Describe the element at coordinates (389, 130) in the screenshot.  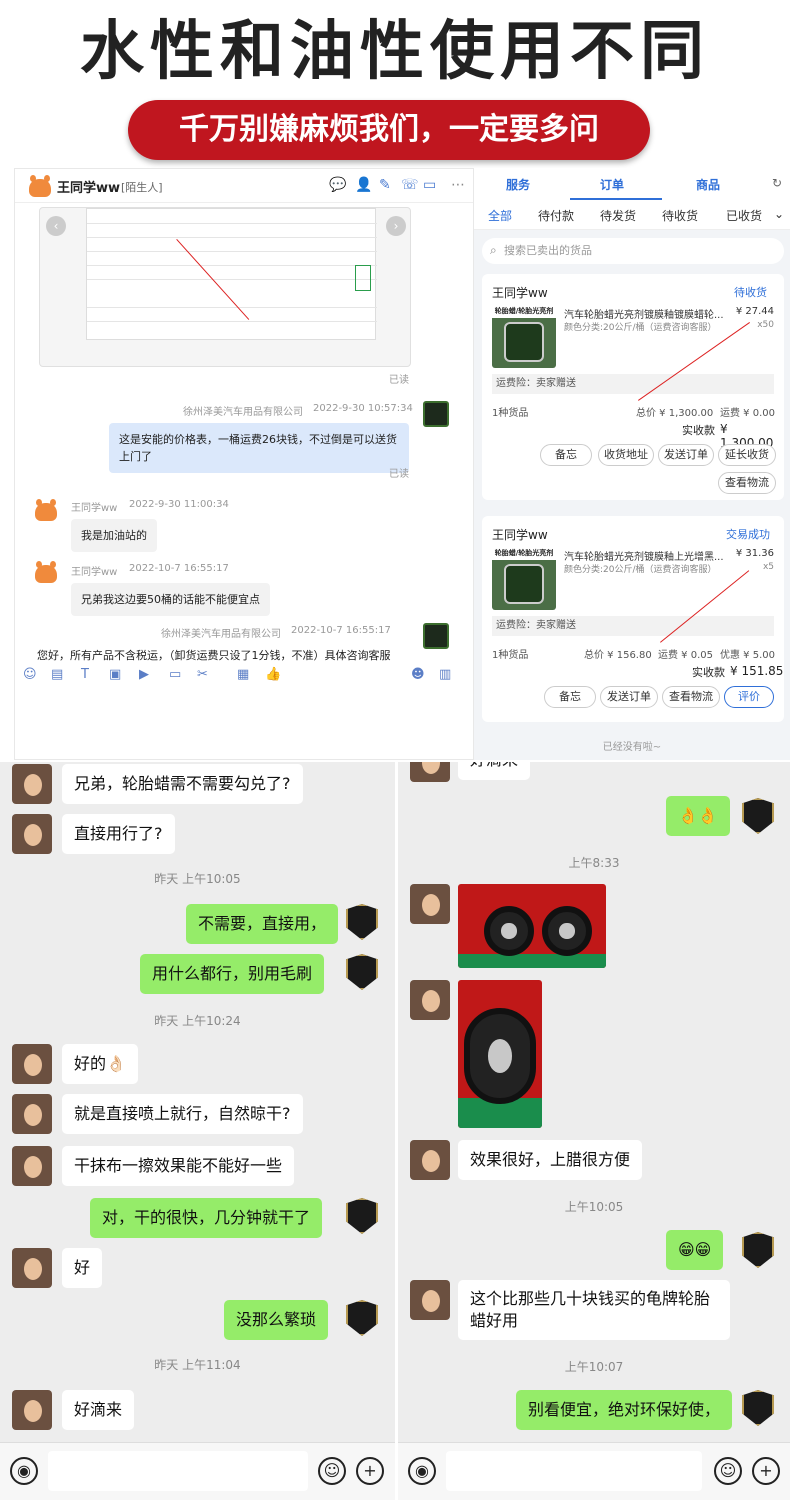
I see `subtitle-banner: 千万别嫌麻烦我们，一定要多问` at that location.